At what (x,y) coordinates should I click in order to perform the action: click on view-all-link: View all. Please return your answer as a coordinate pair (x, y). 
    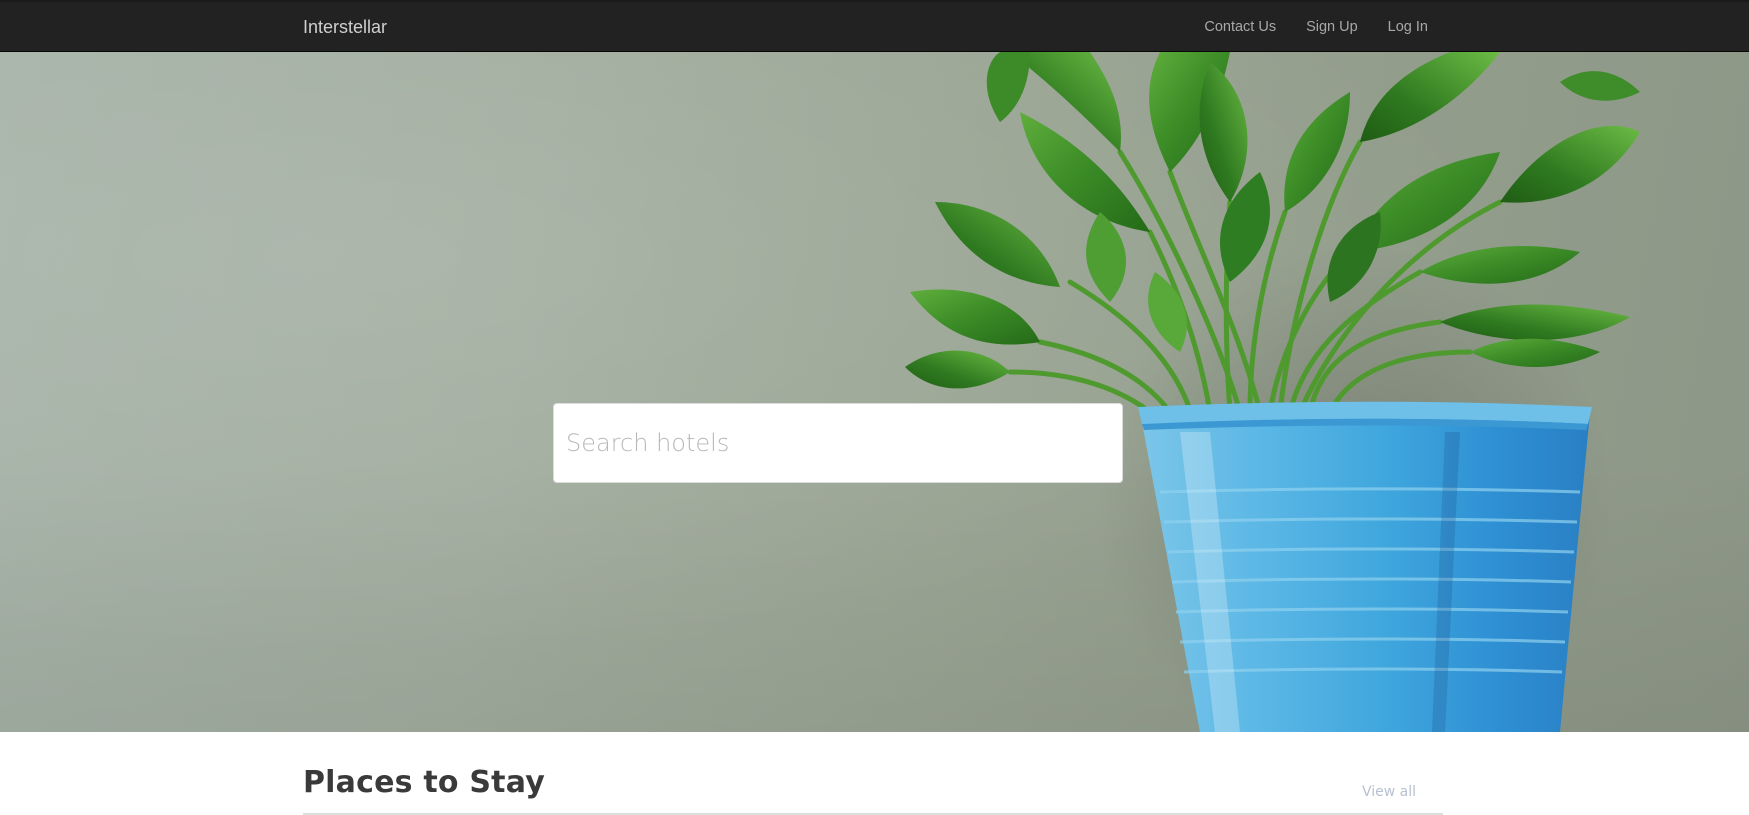
    Looking at the image, I should click on (1389, 792).